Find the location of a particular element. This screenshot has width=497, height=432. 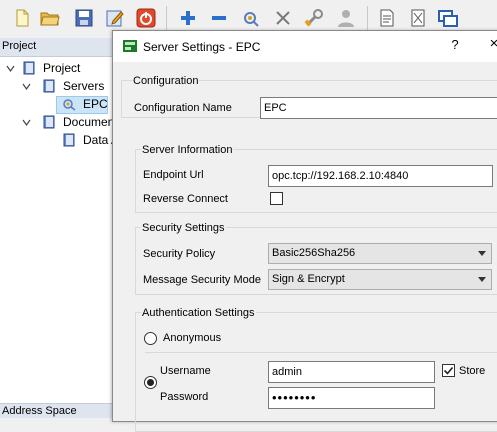

server-connect-icon is located at coordinates (69, 104).